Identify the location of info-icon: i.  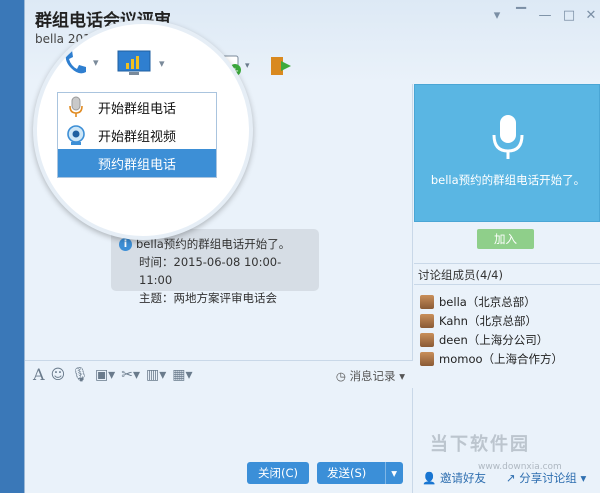
(125, 244).